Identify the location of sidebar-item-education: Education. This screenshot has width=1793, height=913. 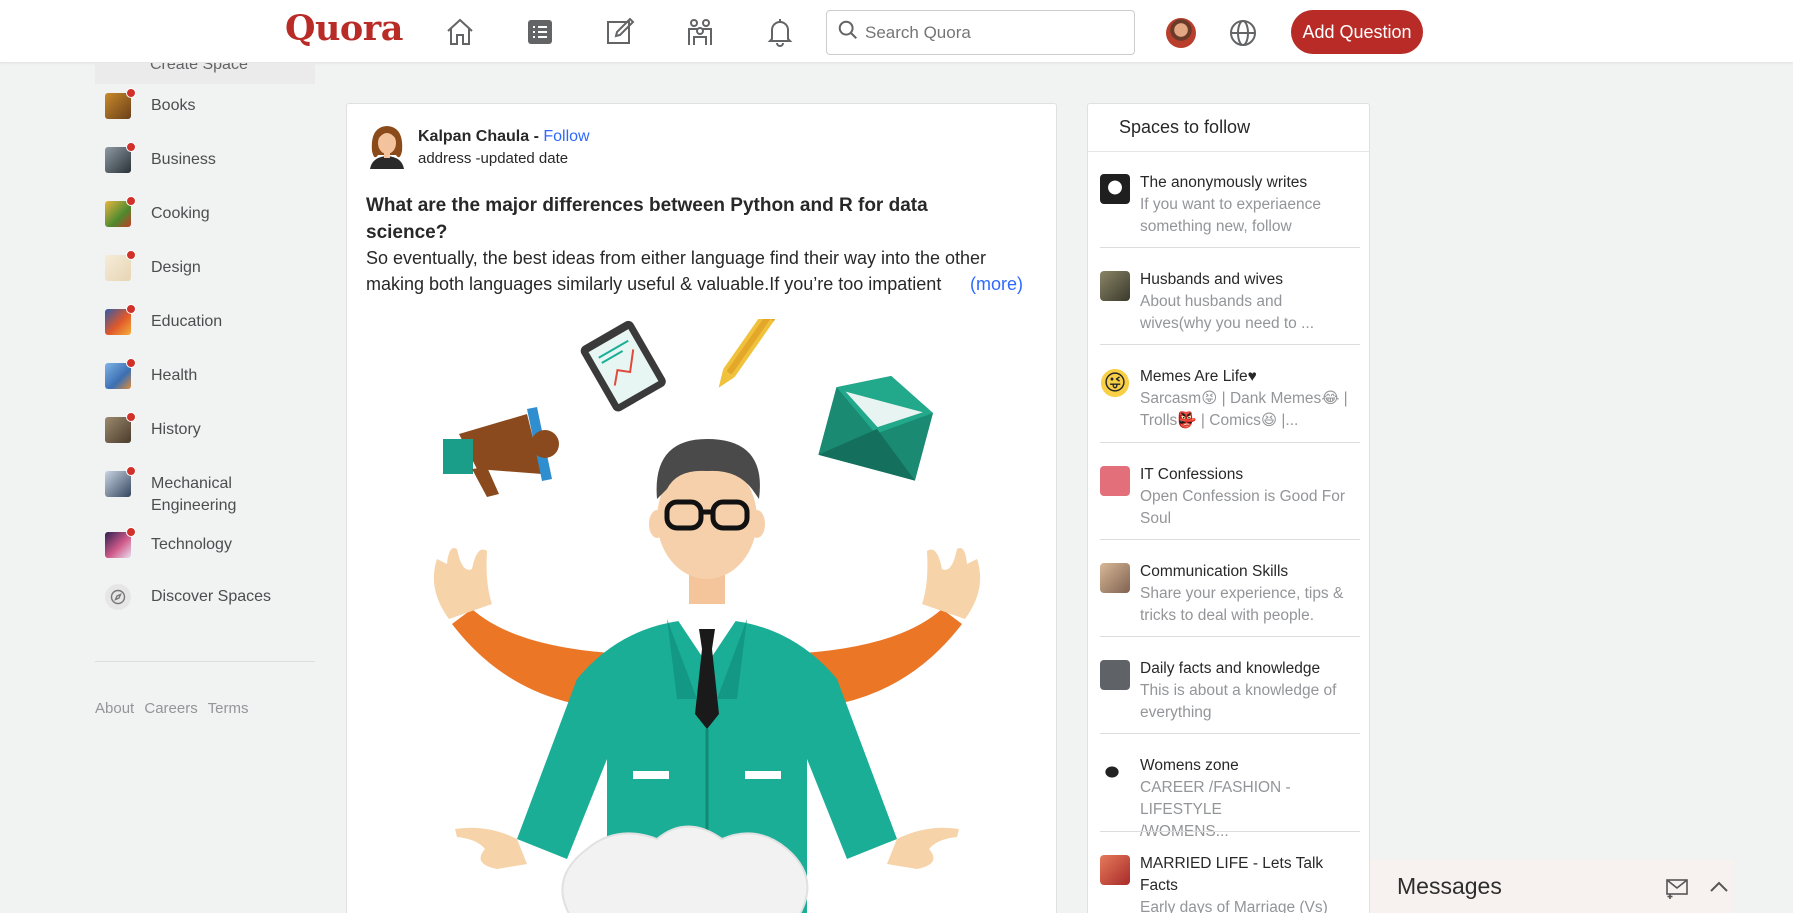
(205, 319).